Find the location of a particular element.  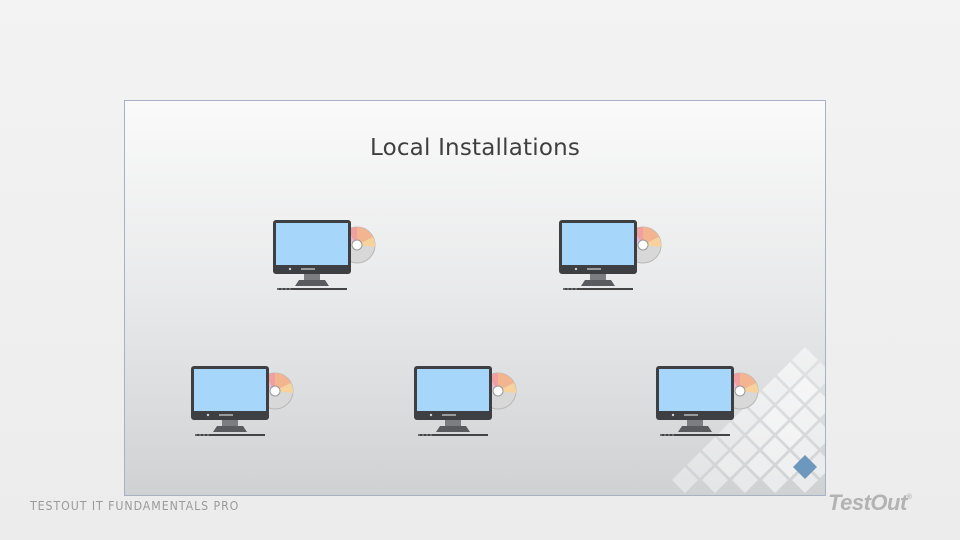

testout-logo: TestOut® is located at coordinates (870, 503).